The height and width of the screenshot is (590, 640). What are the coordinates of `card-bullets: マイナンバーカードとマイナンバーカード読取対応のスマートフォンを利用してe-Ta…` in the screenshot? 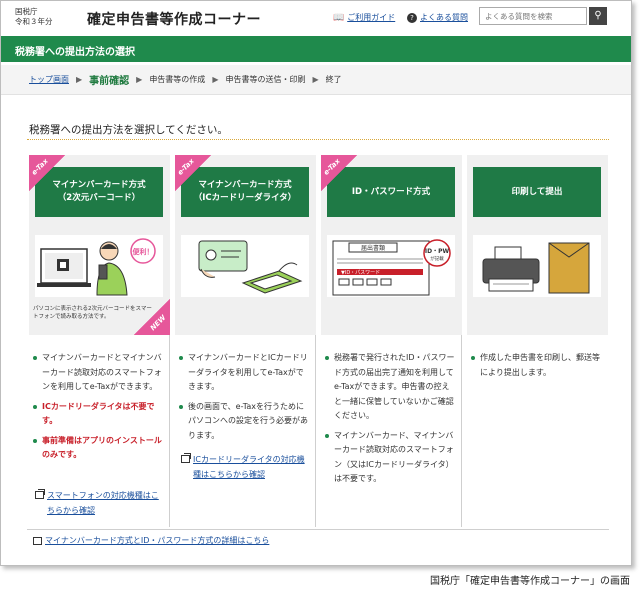 It's located at (97, 409).